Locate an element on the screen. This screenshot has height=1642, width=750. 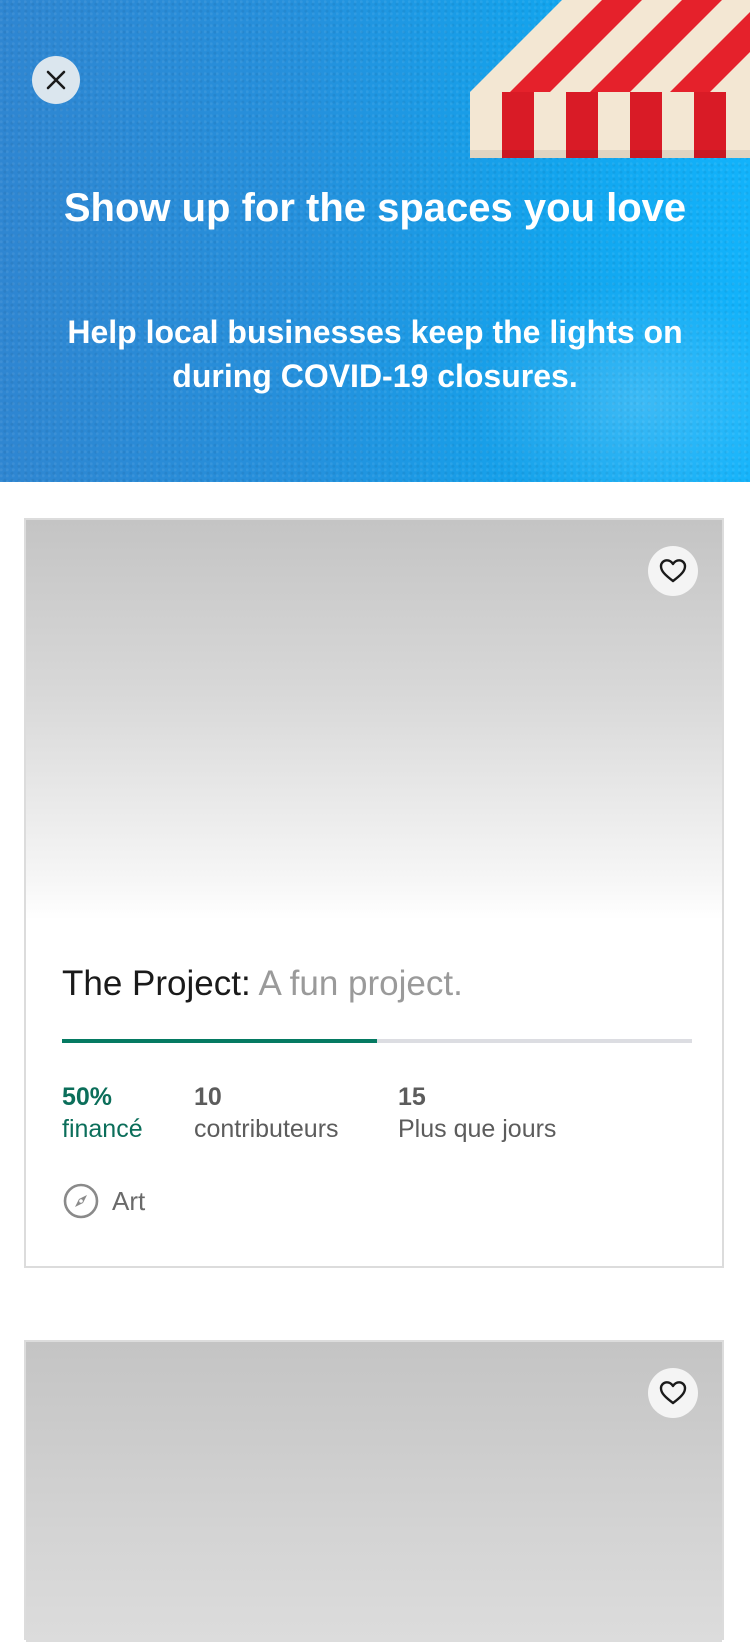
funding-progress-fill is located at coordinates (219, 1041).